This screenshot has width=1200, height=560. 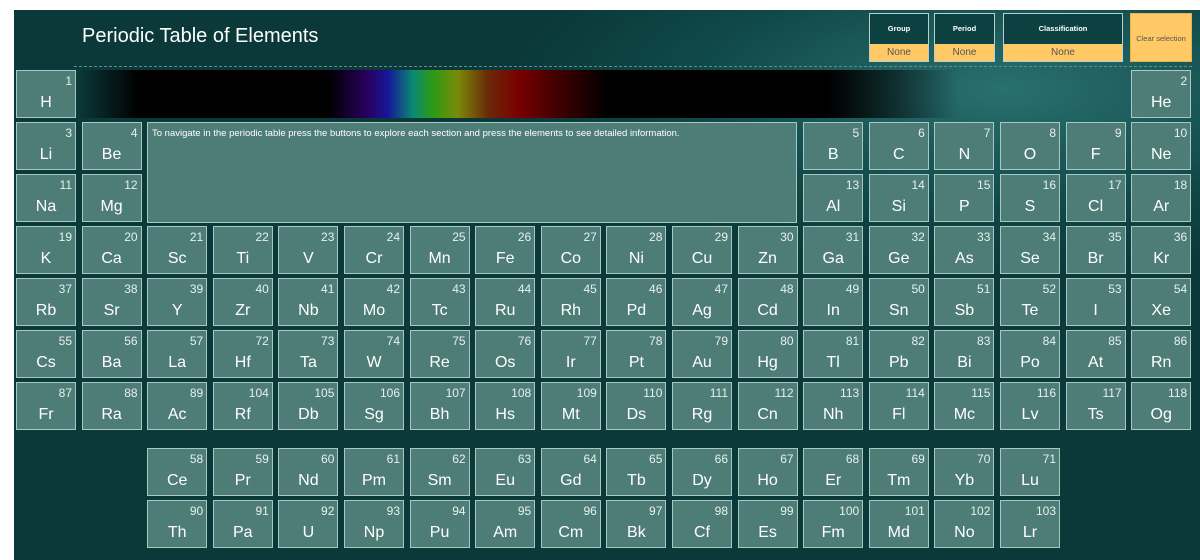 What do you see at coordinates (1161, 406) in the screenshot?
I see `element-tile-og: 118 Og` at bounding box center [1161, 406].